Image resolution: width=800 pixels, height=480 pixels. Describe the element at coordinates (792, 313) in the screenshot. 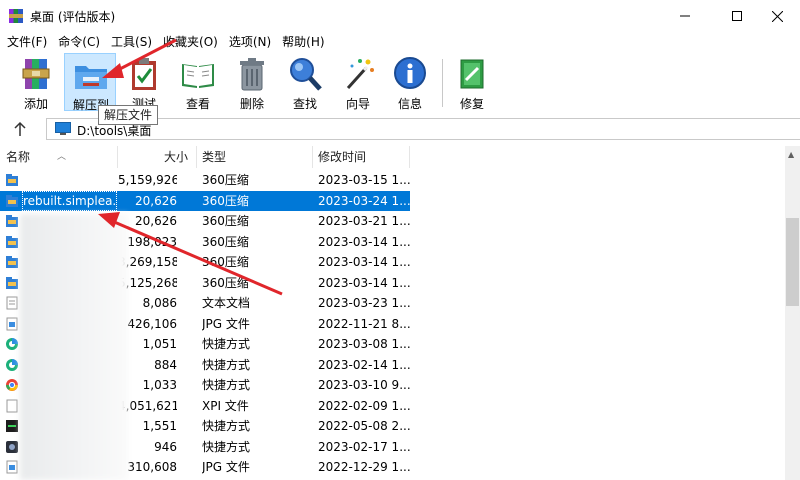

I see `vertical-scrollbar: ▲` at that location.